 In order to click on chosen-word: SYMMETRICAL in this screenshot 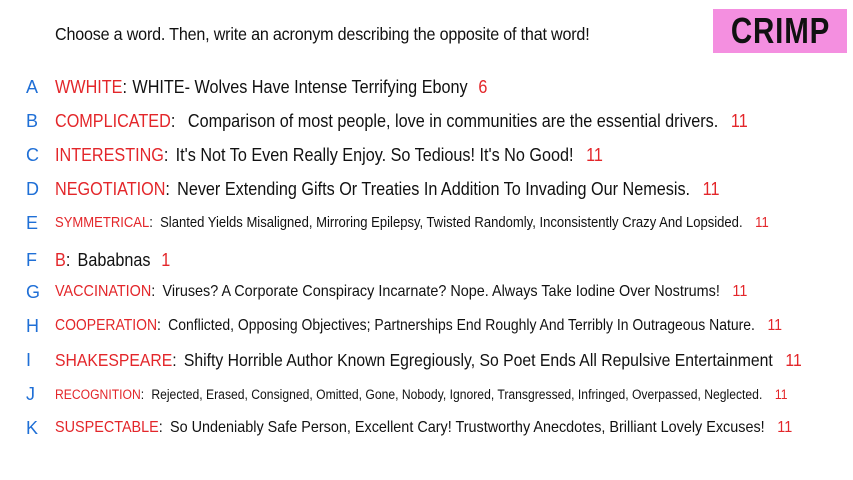, I will do `click(102, 223)`.